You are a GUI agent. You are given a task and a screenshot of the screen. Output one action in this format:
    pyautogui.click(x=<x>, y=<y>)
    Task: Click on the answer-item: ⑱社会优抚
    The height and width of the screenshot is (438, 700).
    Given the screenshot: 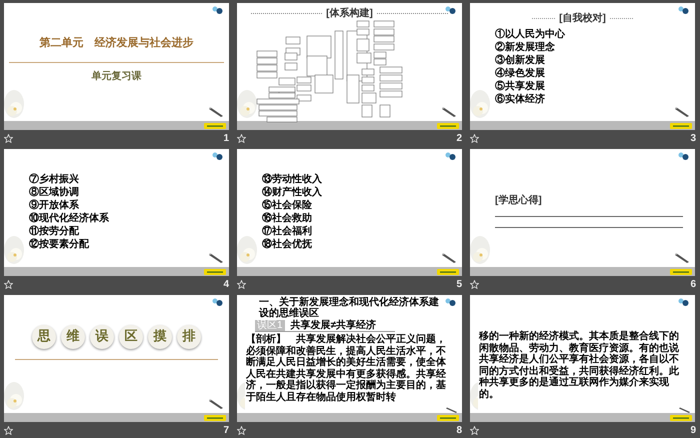 What is the action you would take?
    pyautogui.click(x=287, y=245)
    